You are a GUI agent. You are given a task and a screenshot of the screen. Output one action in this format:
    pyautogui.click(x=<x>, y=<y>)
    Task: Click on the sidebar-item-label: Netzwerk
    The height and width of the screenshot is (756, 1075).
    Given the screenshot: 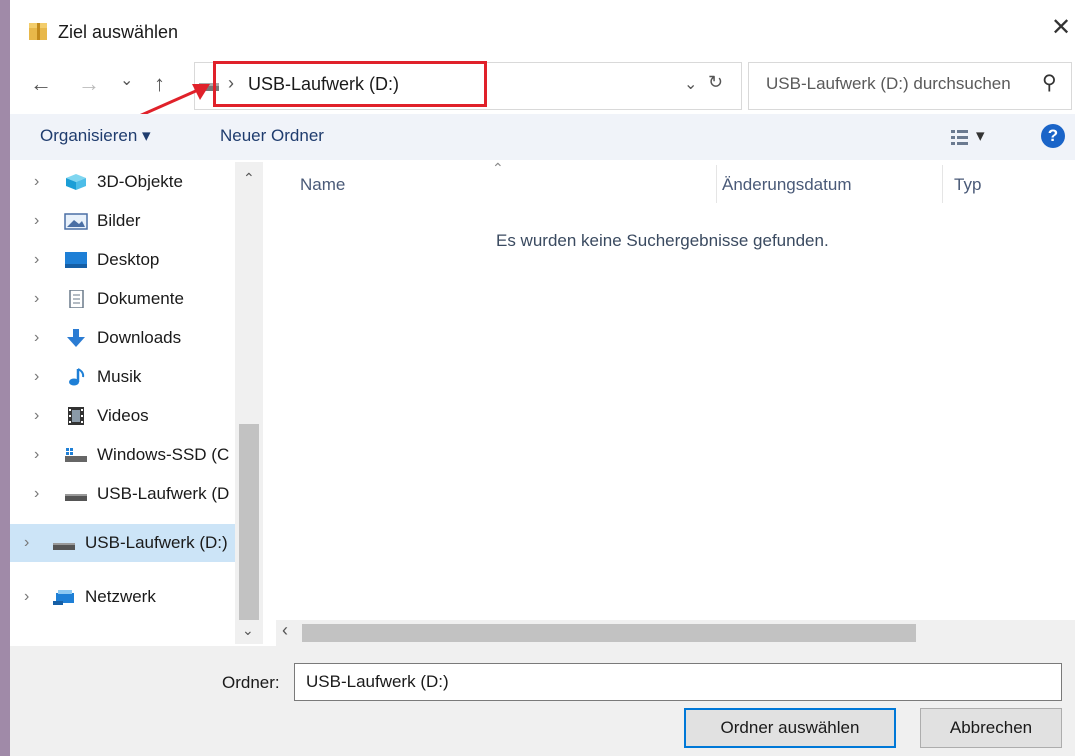 What is the action you would take?
    pyautogui.click(x=120, y=596)
    